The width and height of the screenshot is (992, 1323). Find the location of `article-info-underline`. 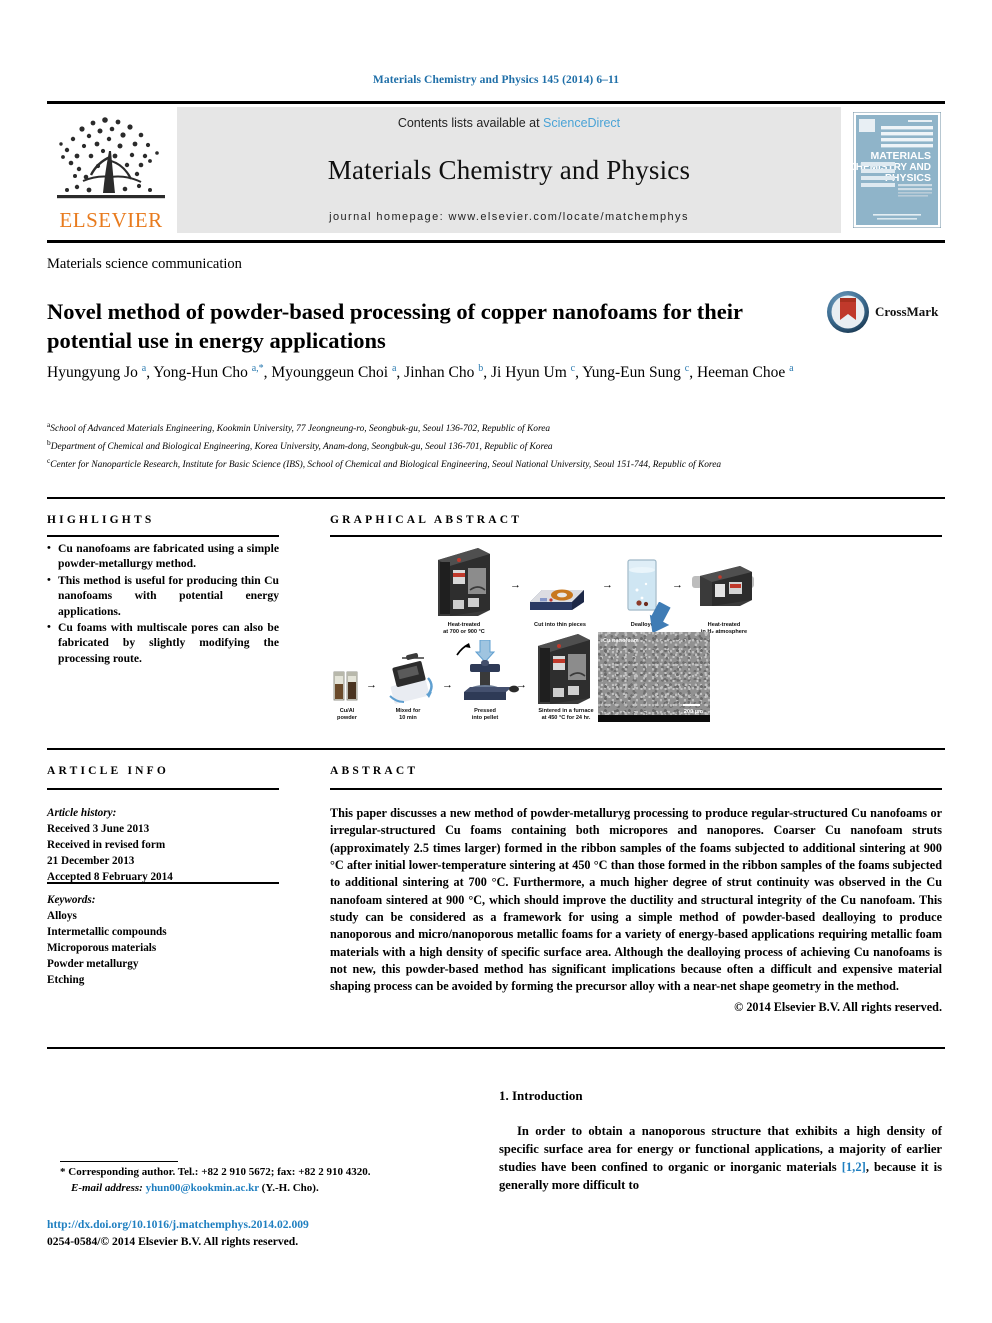

article-info-underline is located at coordinates (163, 789).